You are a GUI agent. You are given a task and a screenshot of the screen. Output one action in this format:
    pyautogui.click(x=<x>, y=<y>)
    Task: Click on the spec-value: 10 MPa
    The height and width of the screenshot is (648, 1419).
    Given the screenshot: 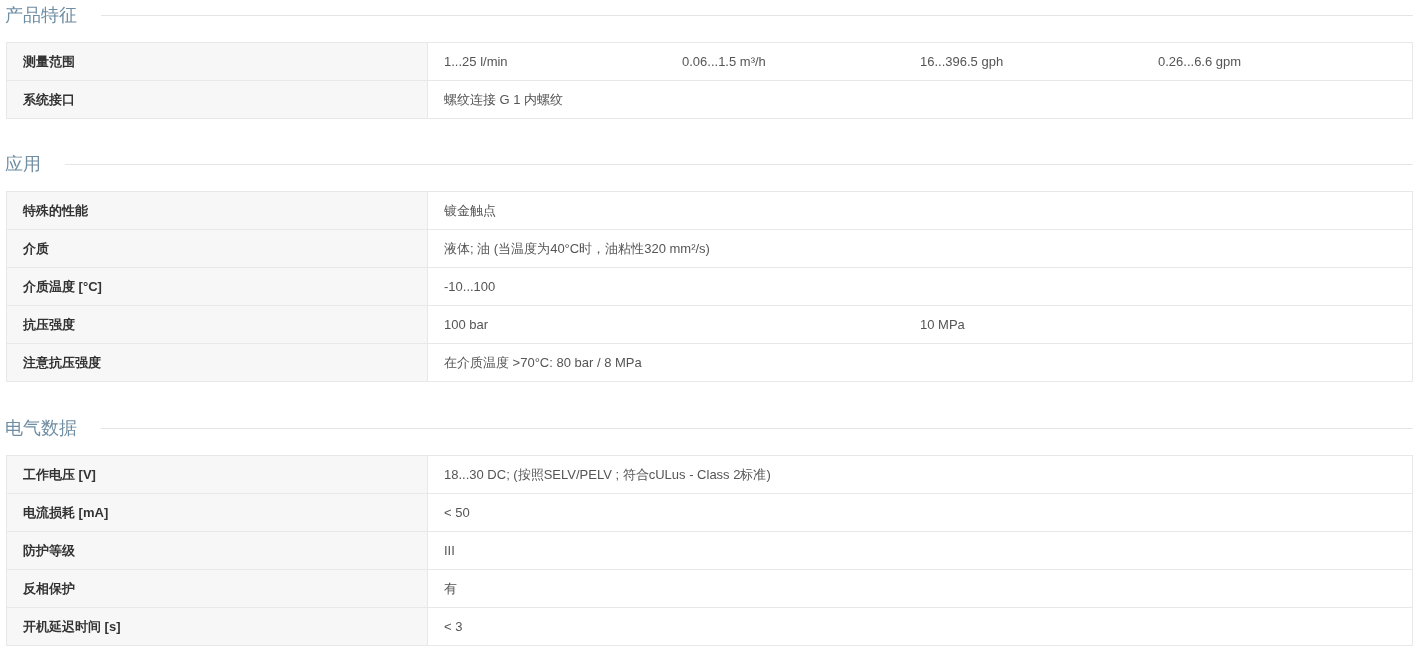 What is the action you would take?
    pyautogui.click(x=943, y=324)
    